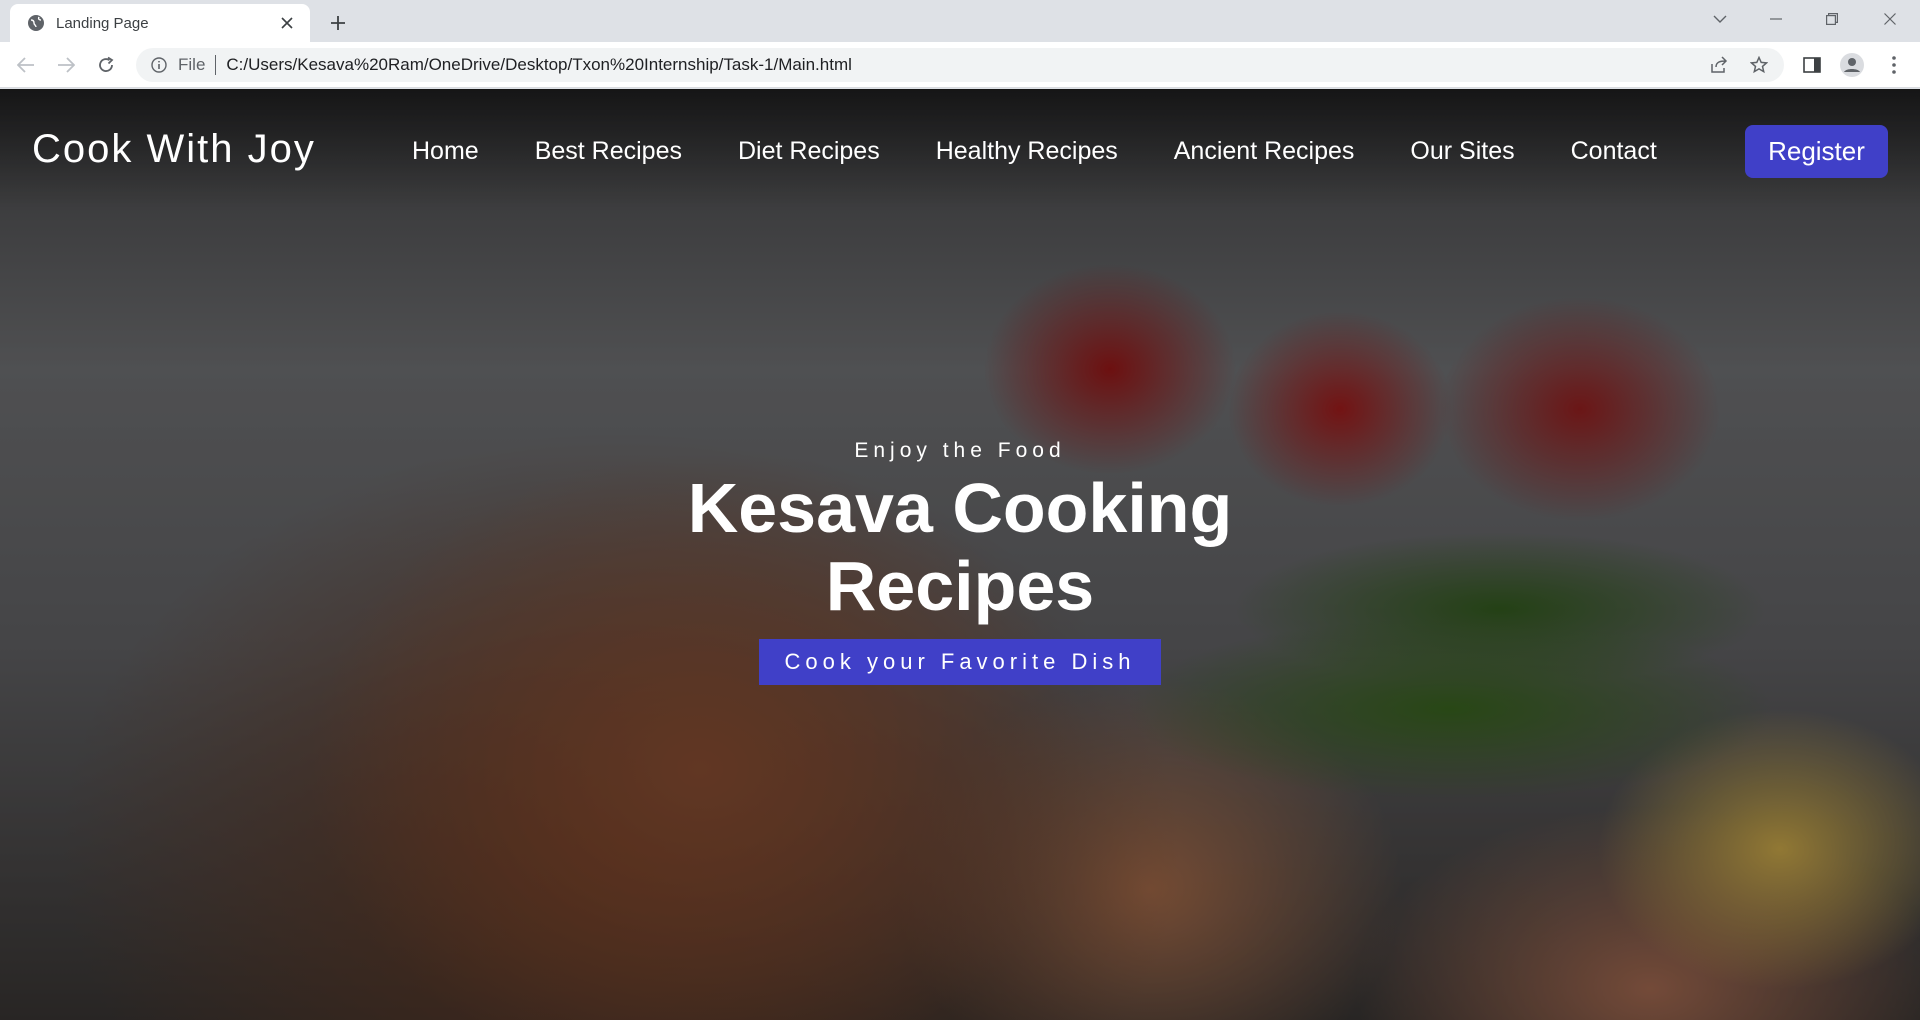 This screenshot has width=1920, height=1020. Describe the element at coordinates (1027, 151) in the screenshot. I see `nav-link-healthy-recipes: Healthy Recipes` at that location.